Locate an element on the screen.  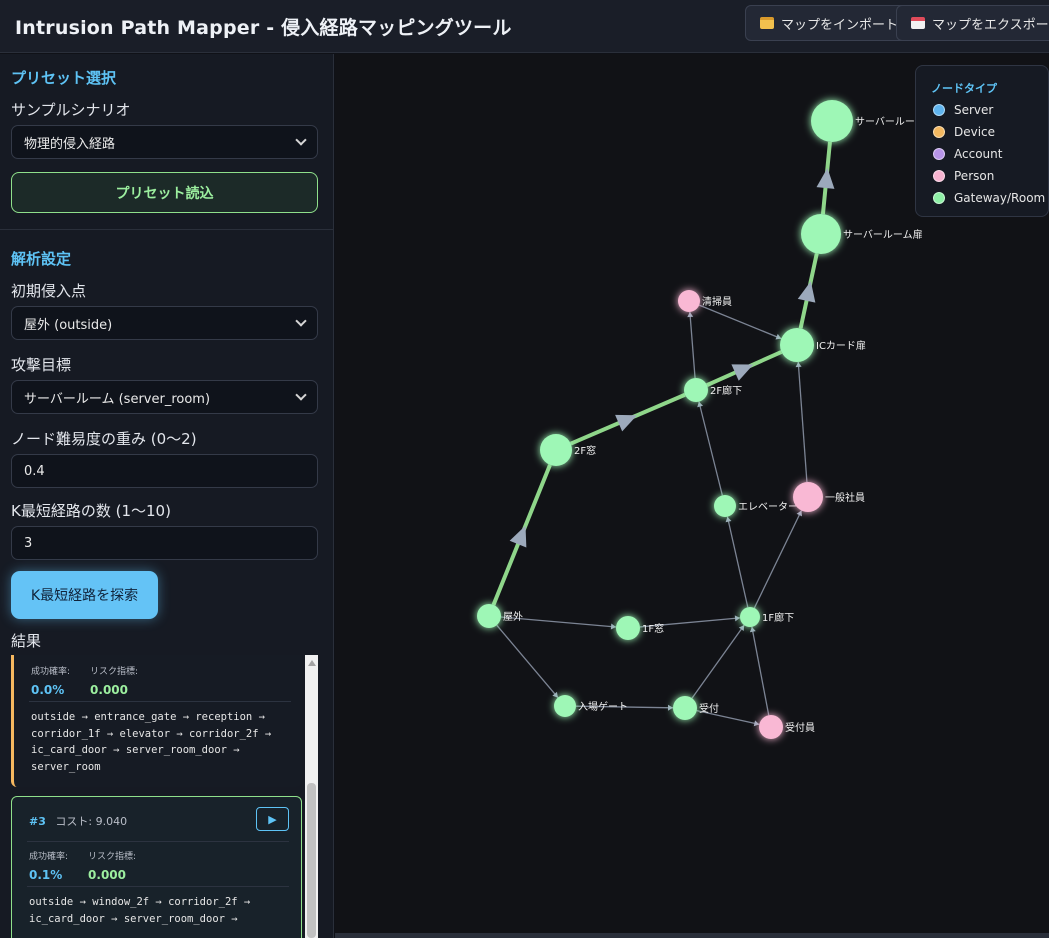
graph-node-label: サーバールーム扉 is located at coordinates (883, 234).